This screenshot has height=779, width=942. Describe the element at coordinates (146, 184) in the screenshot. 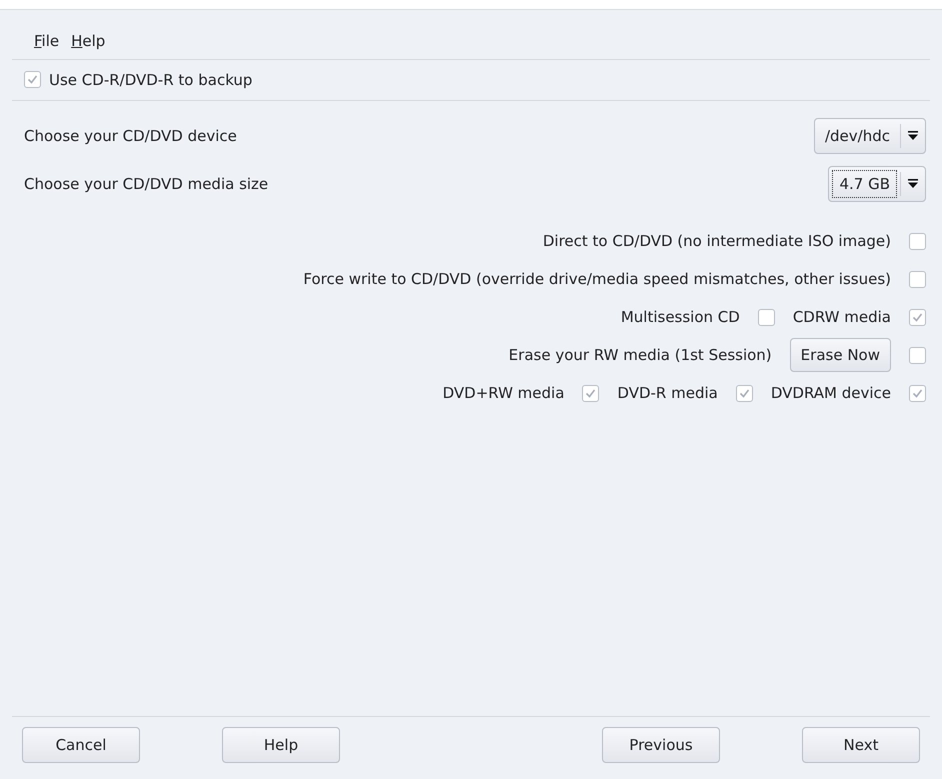

I see `field-label: Choose your CD/DVD media size` at that location.